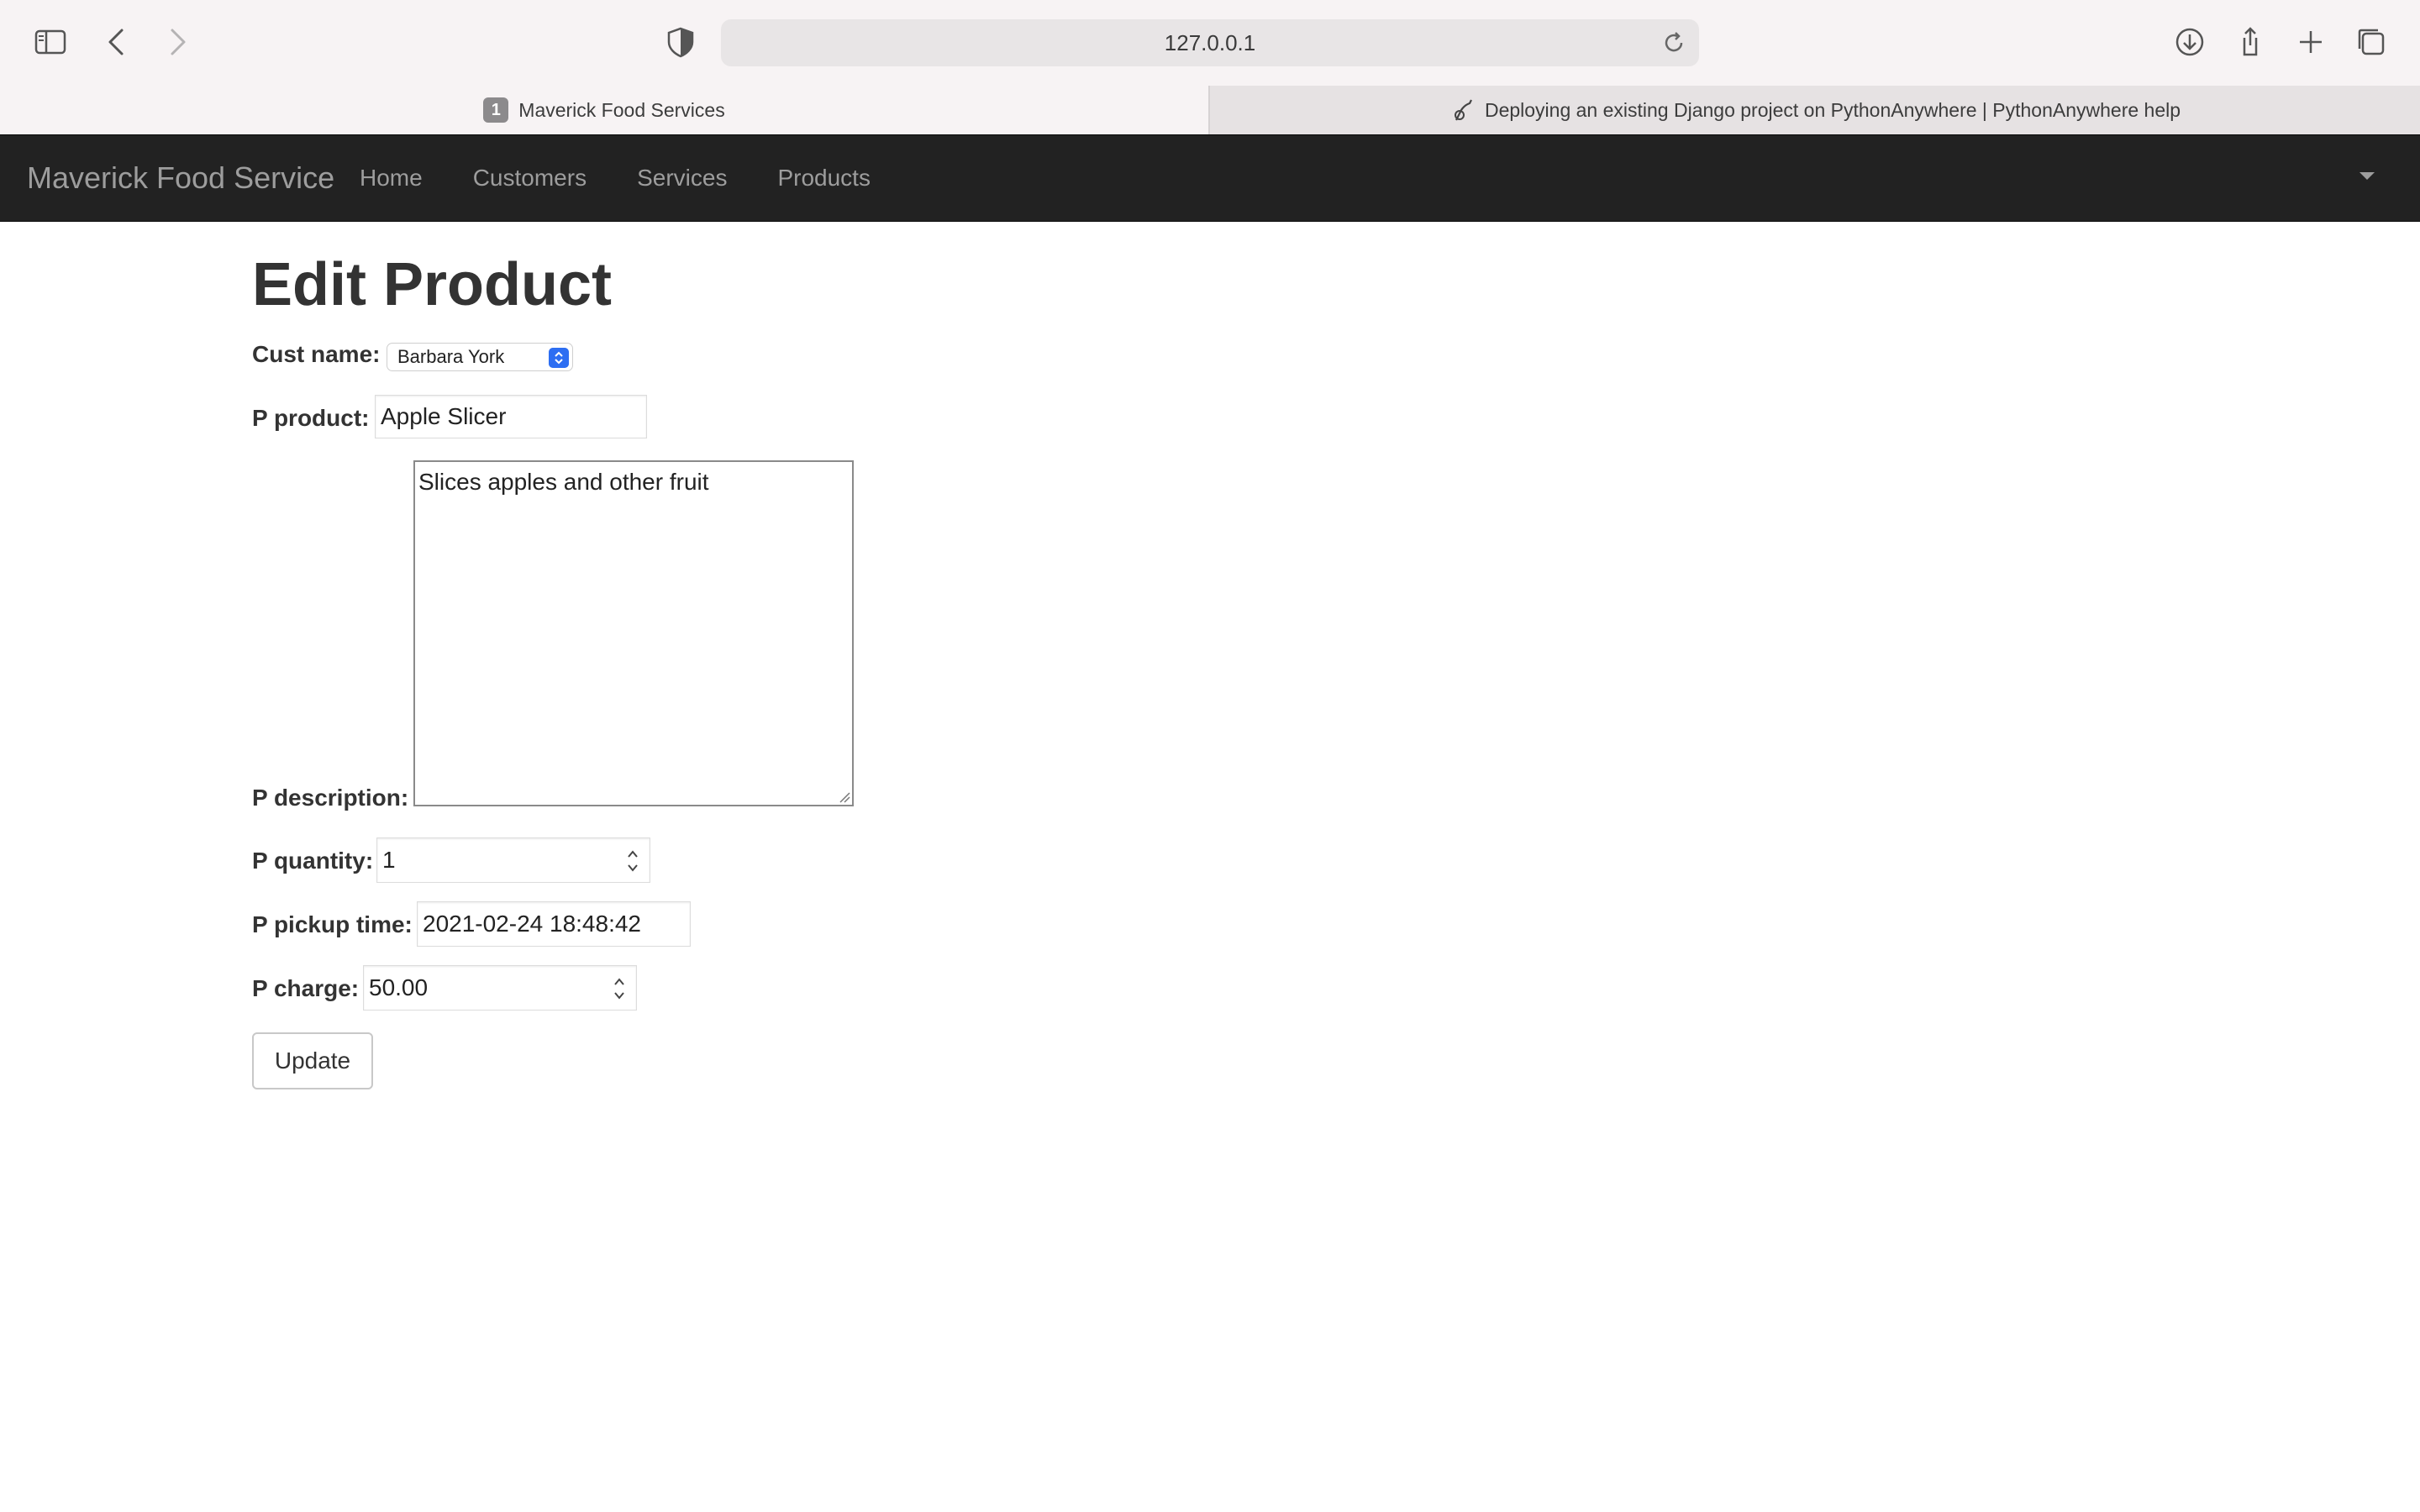 This screenshot has width=2420, height=1512. I want to click on nav-link-customers: Customers, so click(530, 178).